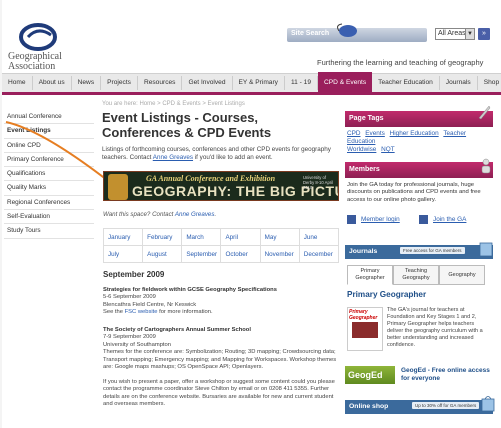 The image size is (501, 428). What do you see at coordinates (363, 315) in the screenshot?
I see `journal-cover-title: Primary Geographer` at bounding box center [363, 315].